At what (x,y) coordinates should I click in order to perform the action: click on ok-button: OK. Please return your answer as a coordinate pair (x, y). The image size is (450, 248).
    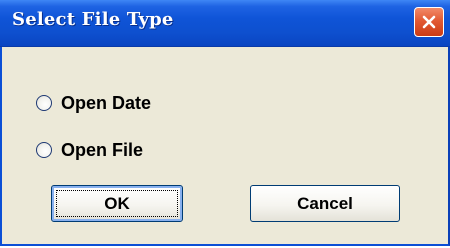
    Looking at the image, I should click on (117, 203).